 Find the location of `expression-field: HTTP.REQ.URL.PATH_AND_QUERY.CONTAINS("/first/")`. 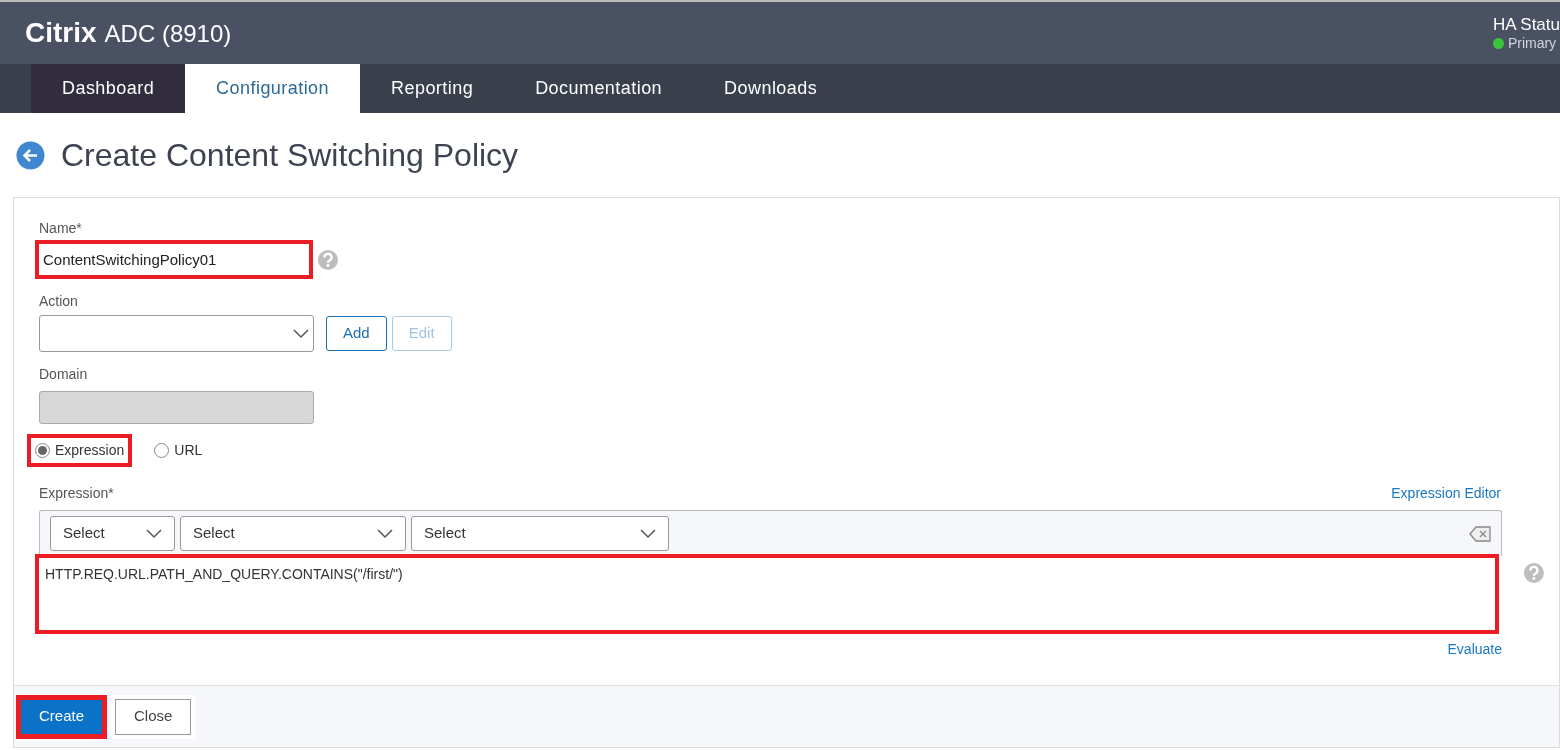

expression-field: HTTP.REQ.URL.PATH_AND_QUERY.CONTAINS("/first/") is located at coordinates (767, 594).